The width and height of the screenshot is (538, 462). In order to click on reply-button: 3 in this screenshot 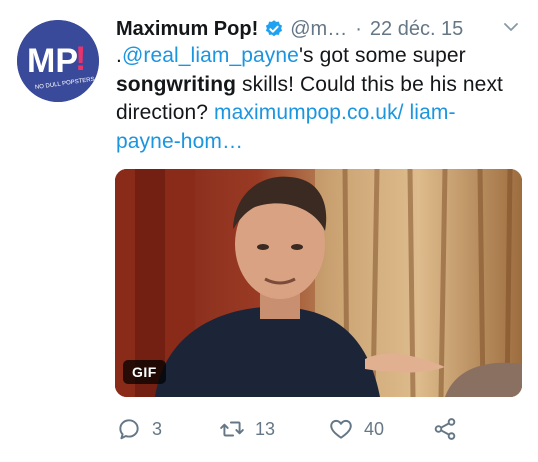, I will do `click(139, 429)`.